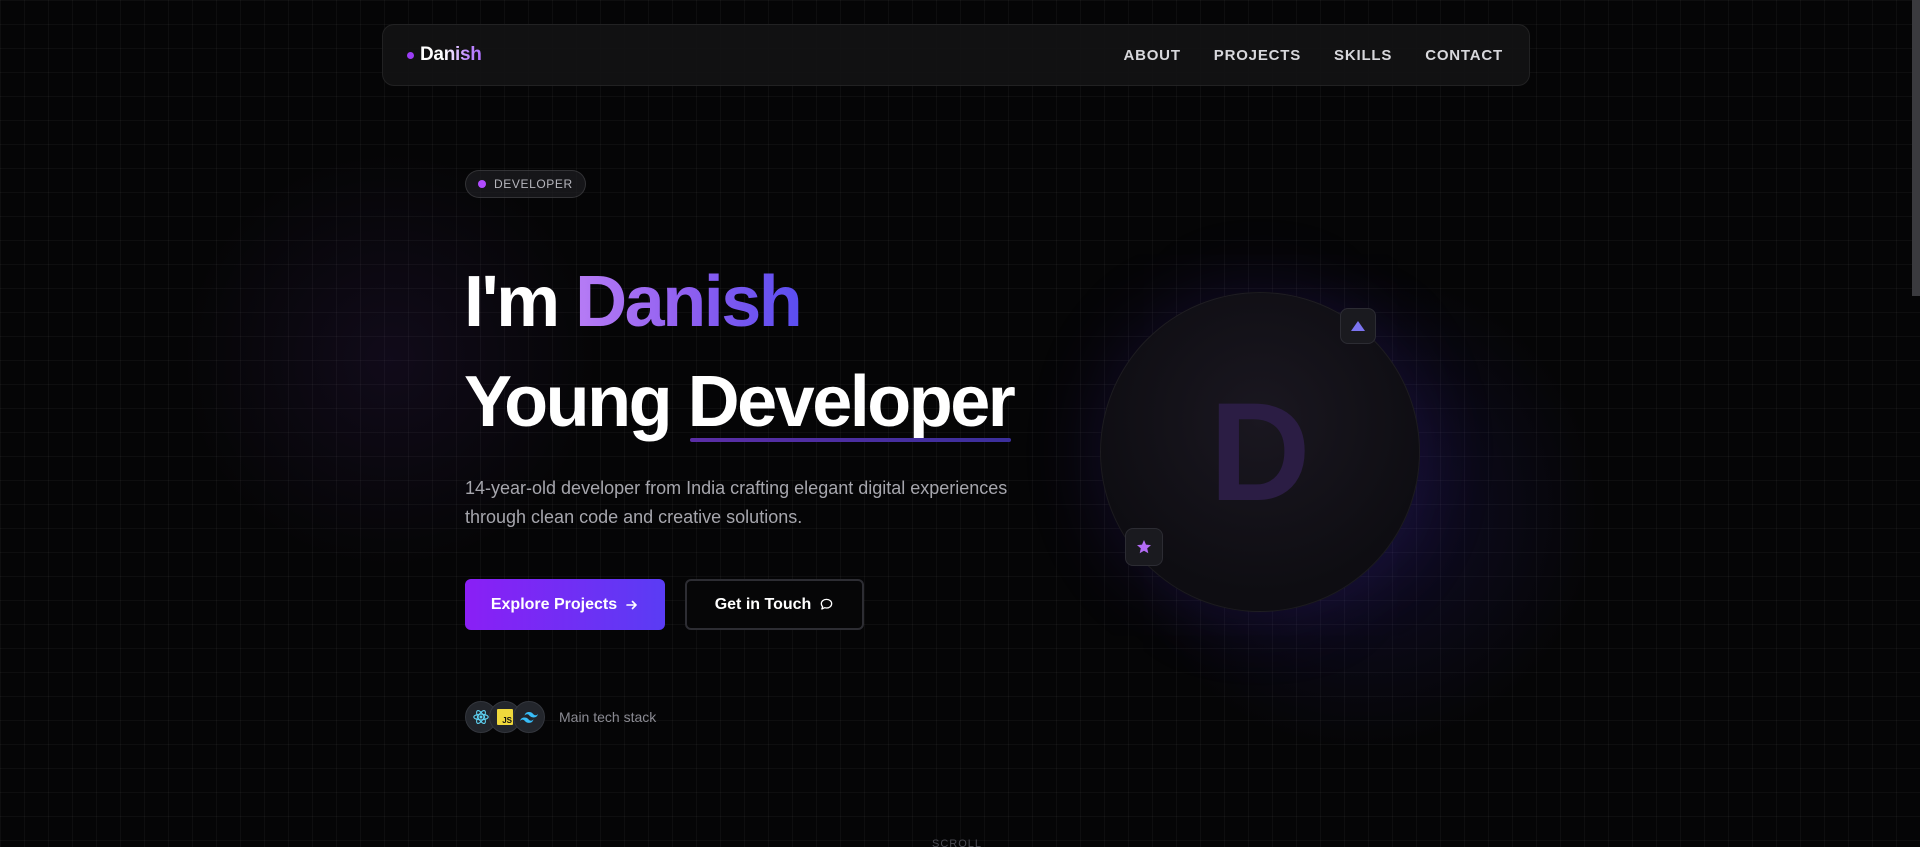 Image resolution: width=1920 pixels, height=847 pixels. What do you see at coordinates (512, 302) in the screenshot?
I see `greeting-text: I'm` at bounding box center [512, 302].